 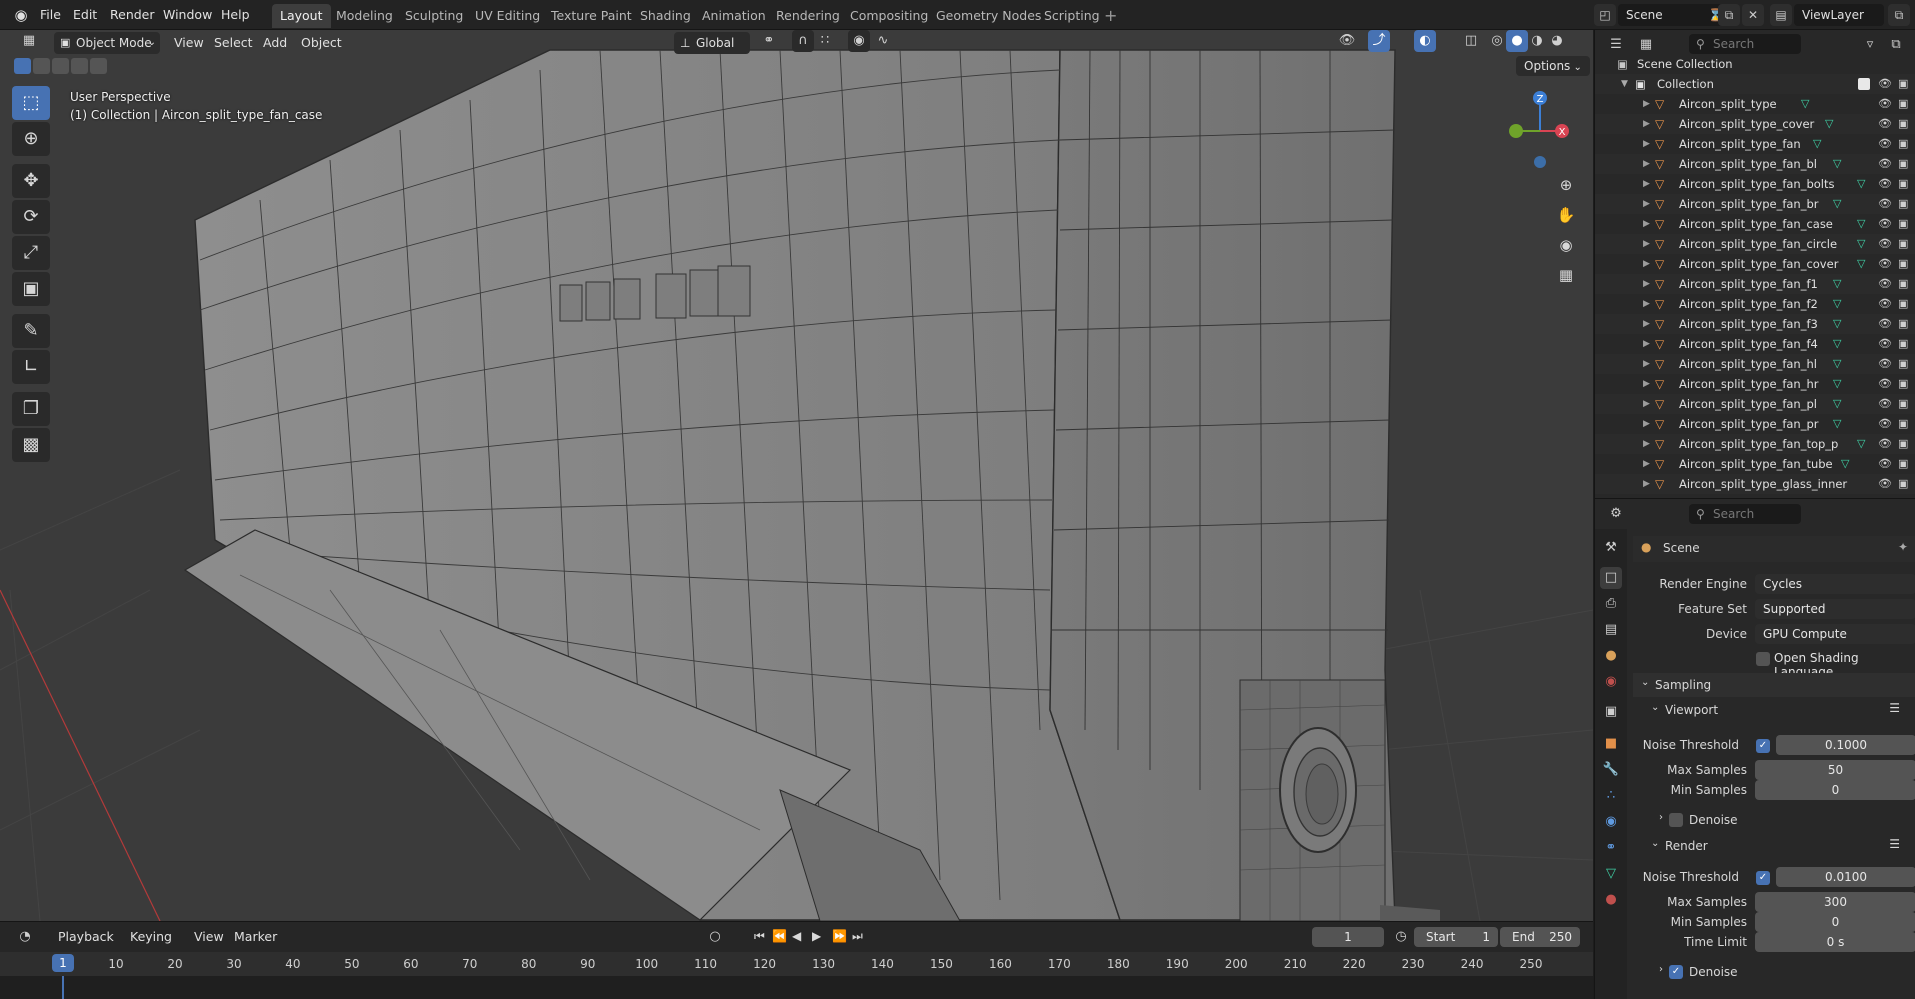 What do you see at coordinates (1676, 15) in the screenshot?
I see `scene-name-field: Scene ⌛` at bounding box center [1676, 15].